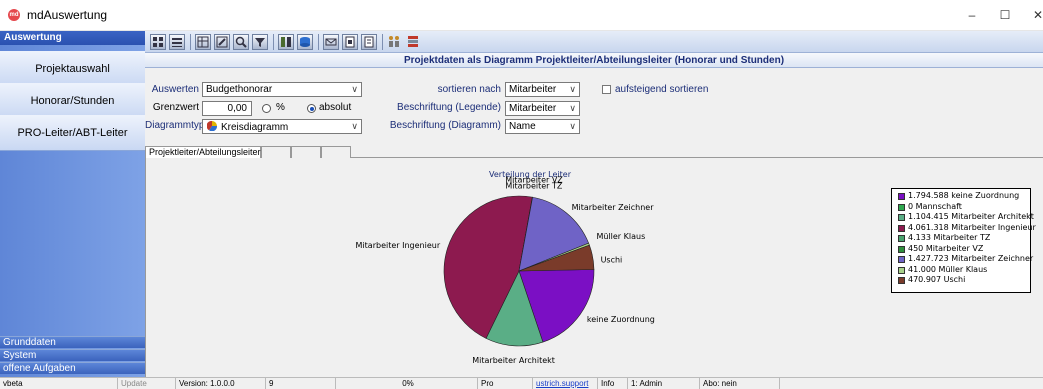 This screenshot has height=389, width=1043. I want to click on app-icon: md, so click(14, 15).